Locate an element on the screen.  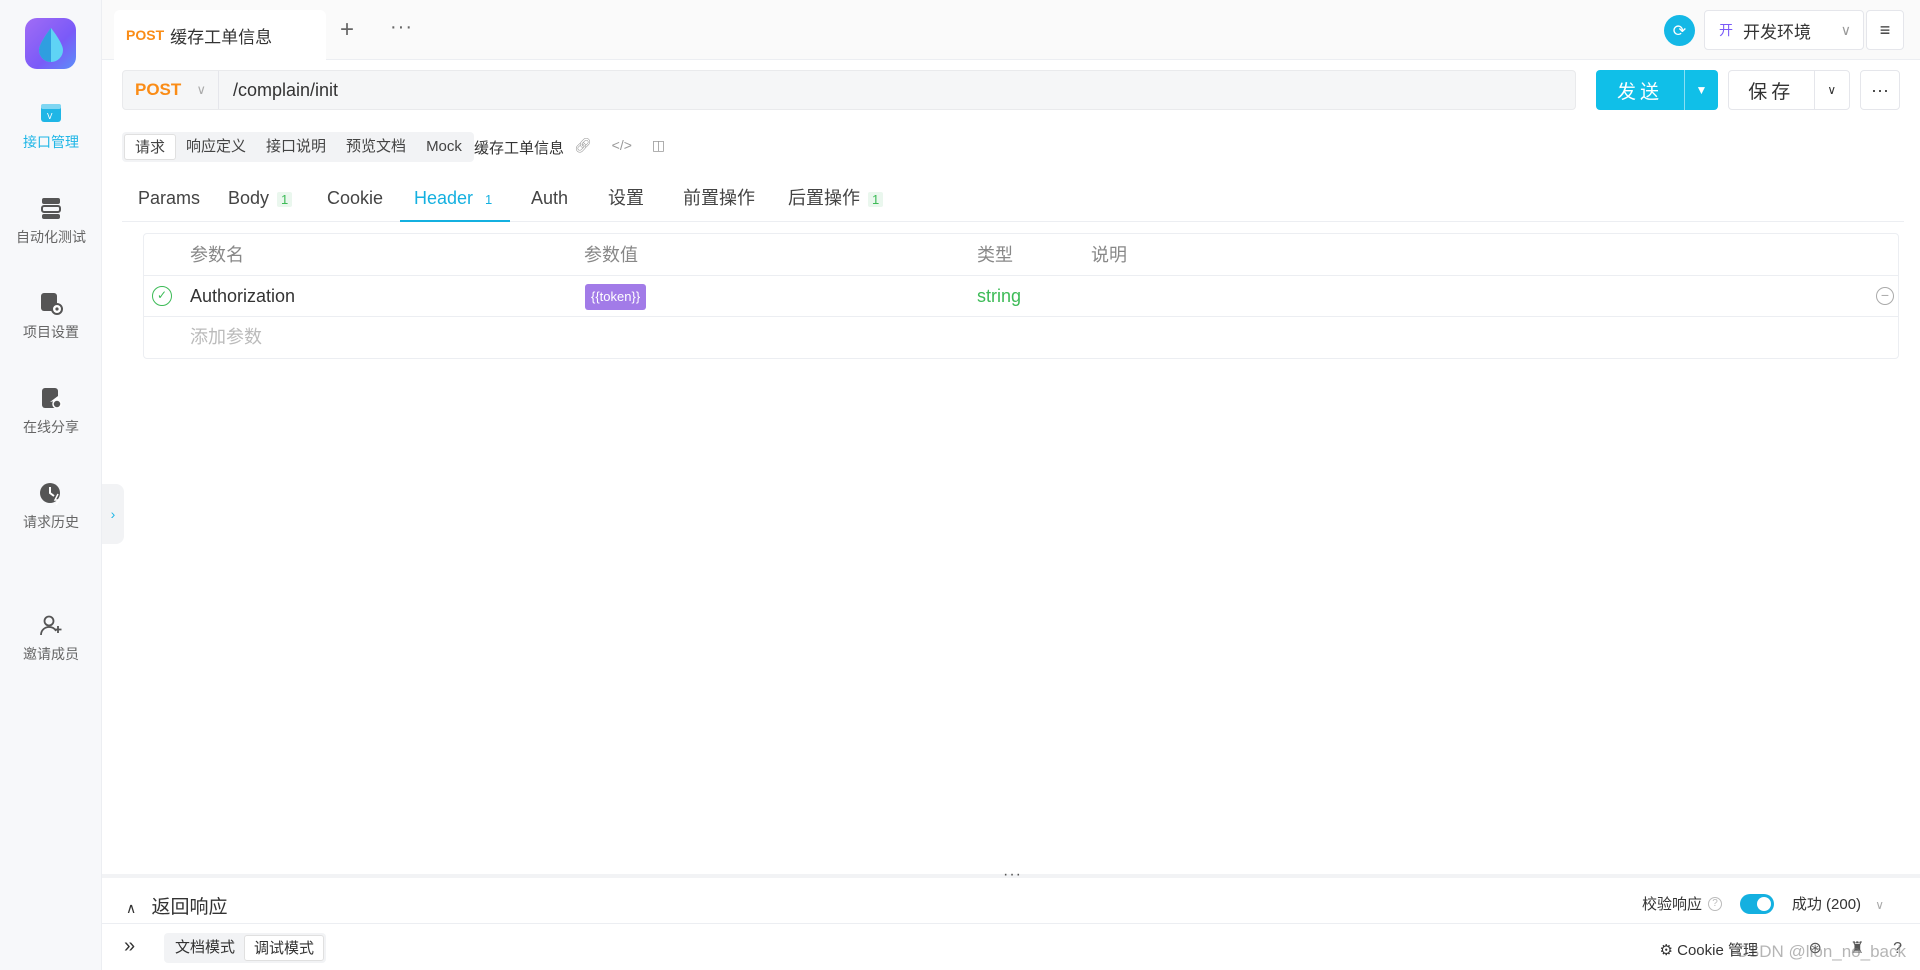
help-icon: ? is located at coordinates (1715, 903).